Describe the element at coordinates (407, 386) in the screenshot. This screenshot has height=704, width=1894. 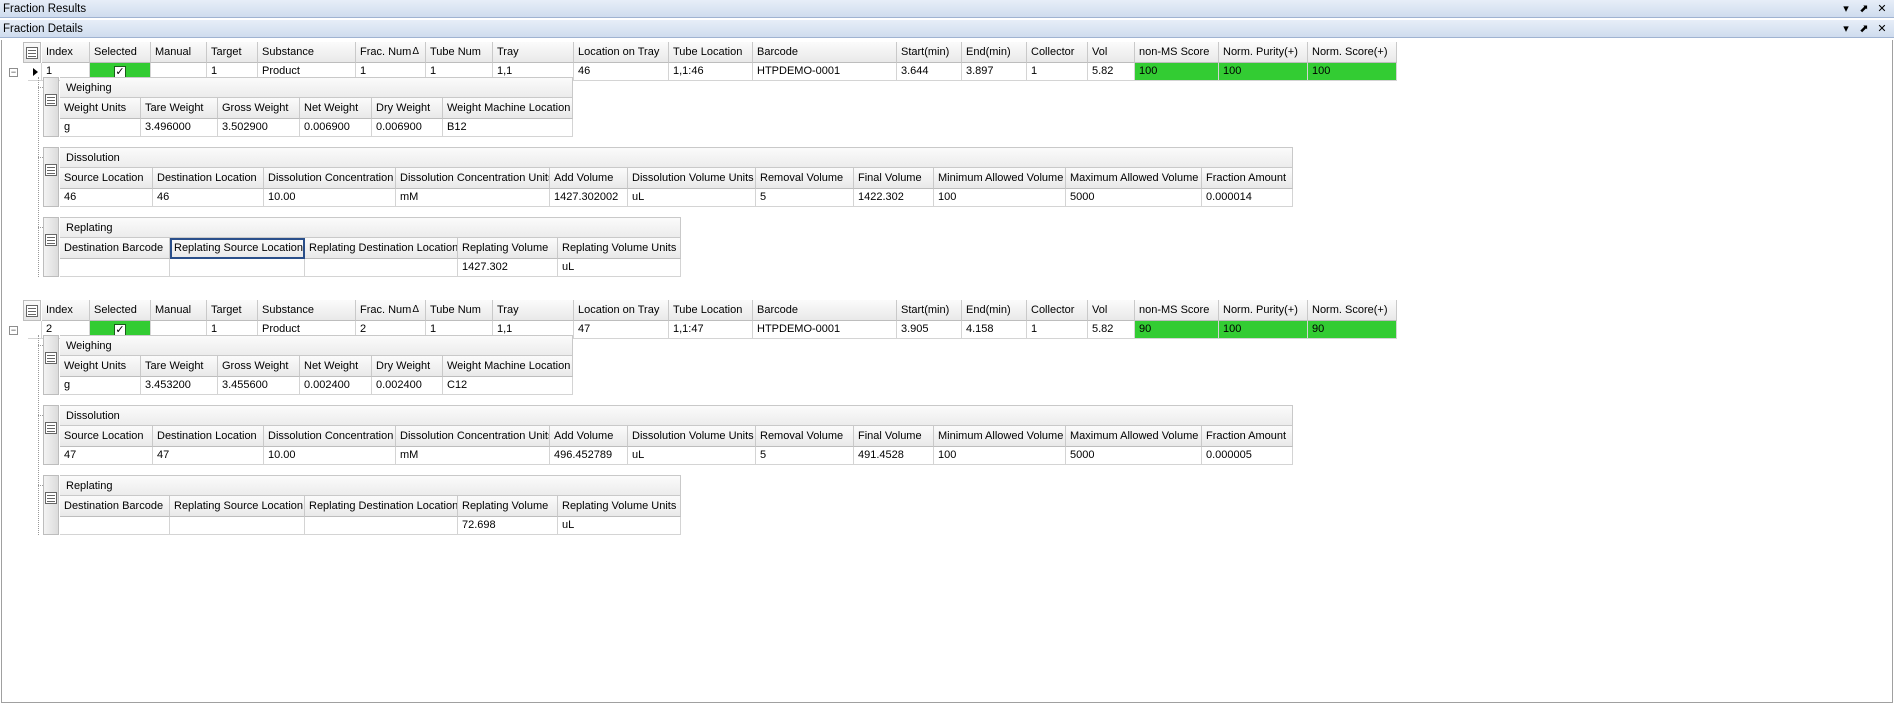
I see `weighing-cell: 0.002400` at that location.